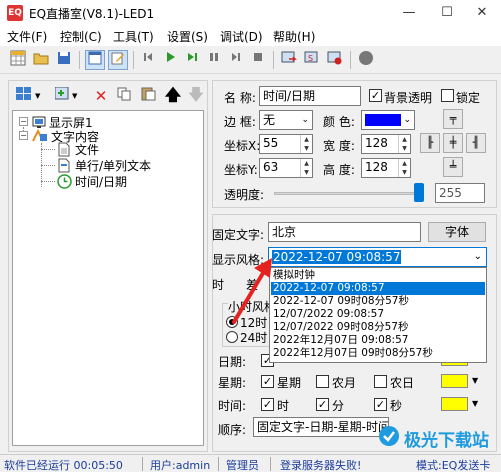  I want to click on dropdown-option: 12/07/2022 09:08:57, so click(378, 314).